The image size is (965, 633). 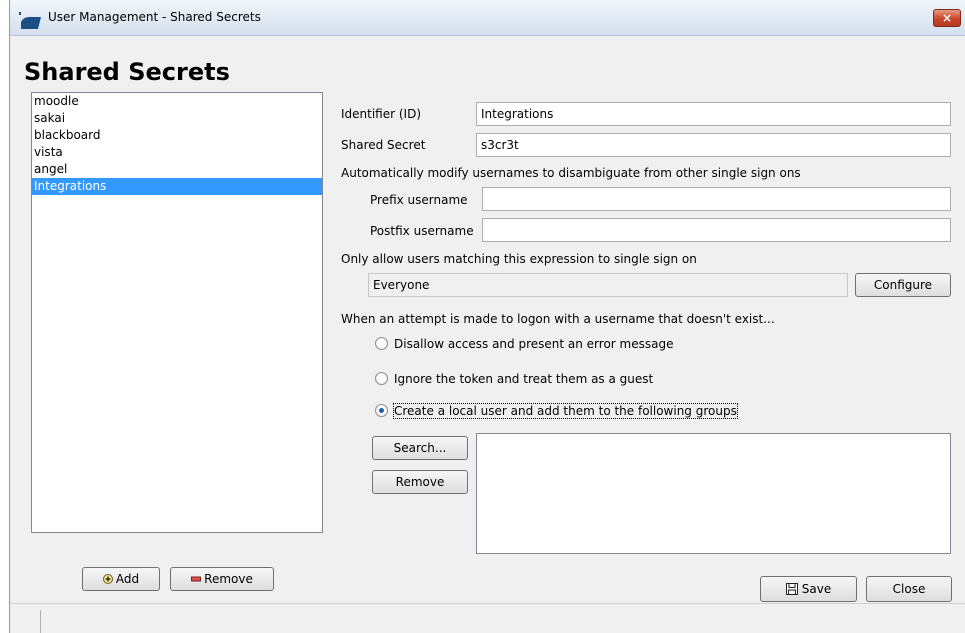 What do you see at coordinates (716, 230) in the screenshot?
I see `postfix-input` at bounding box center [716, 230].